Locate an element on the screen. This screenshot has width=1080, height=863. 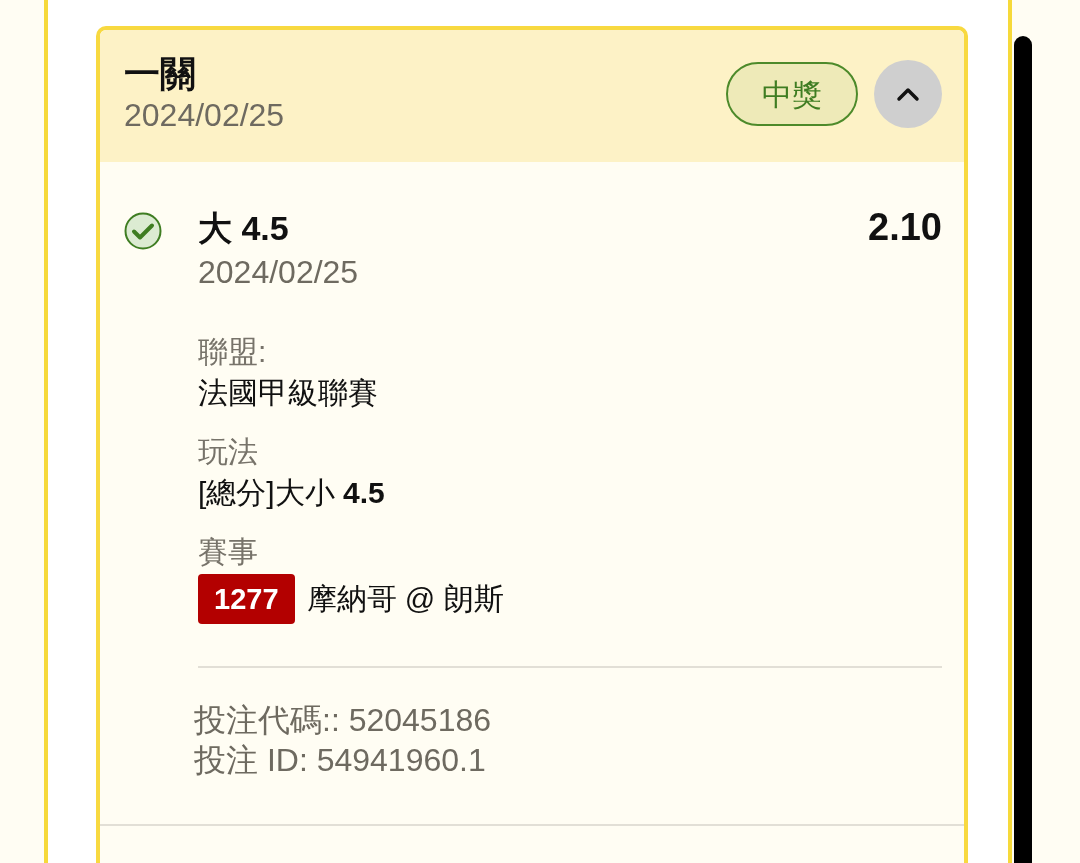
chevron-up-icon is located at coordinates (908, 94).